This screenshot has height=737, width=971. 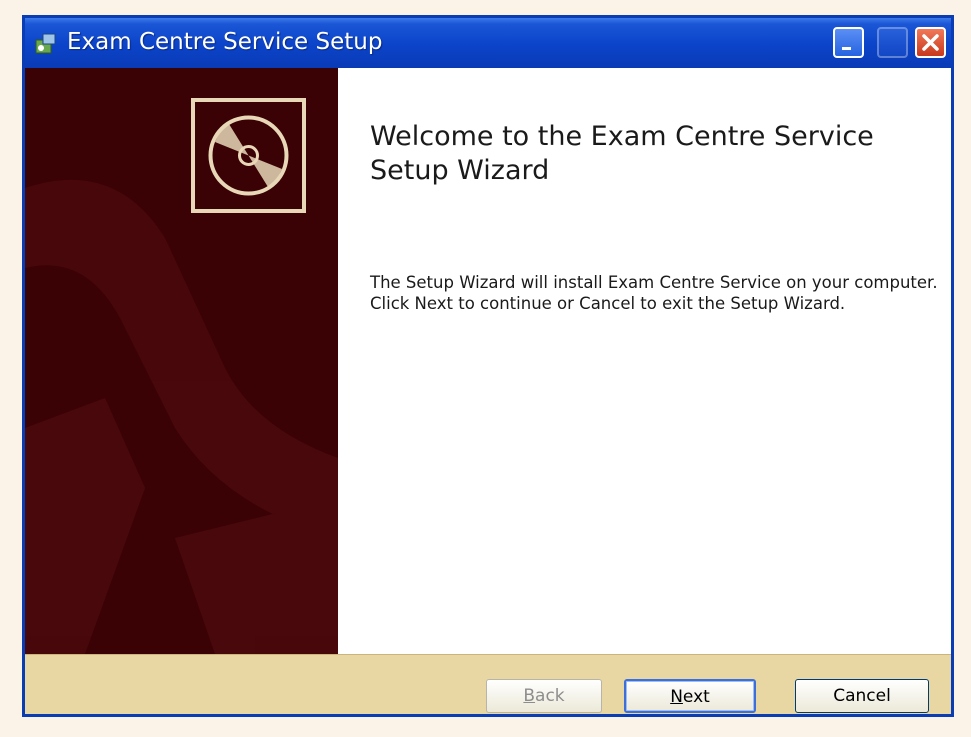 I want to click on next-button: Next, so click(x=690, y=696).